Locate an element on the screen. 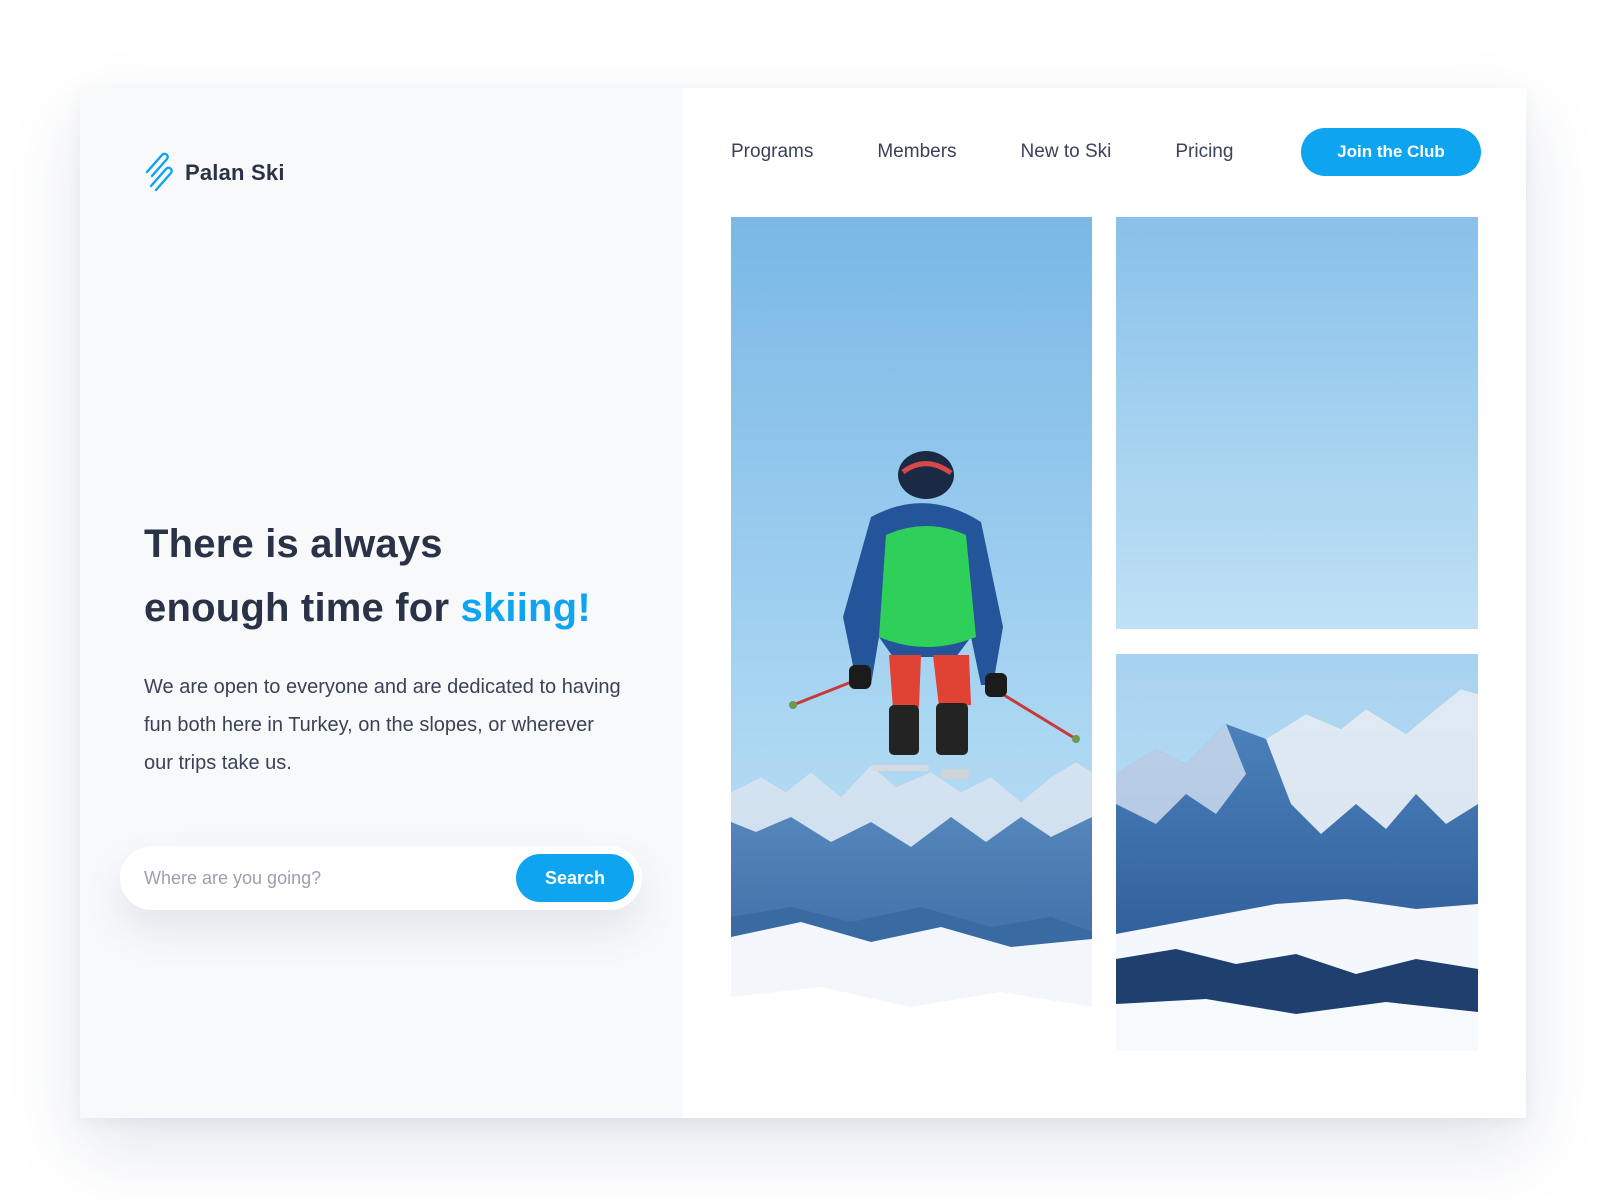 This screenshot has height=1200, width=1600. brand-name: Palan Ski is located at coordinates (235, 172).